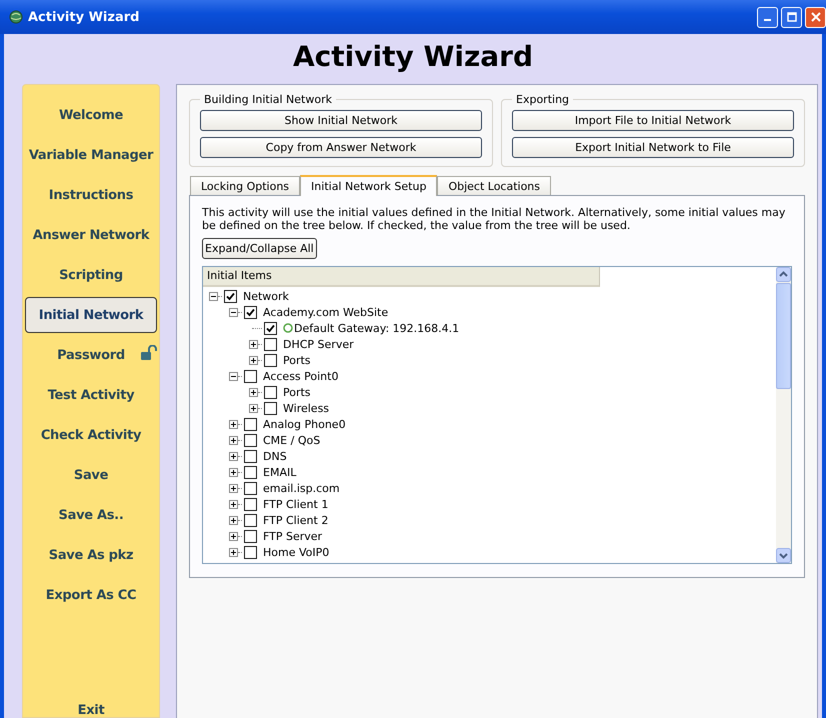 This screenshot has height=718, width=826. Describe the element at coordinates (494, 185) in the screenshot. I see `tab: Object Locations` at that location.